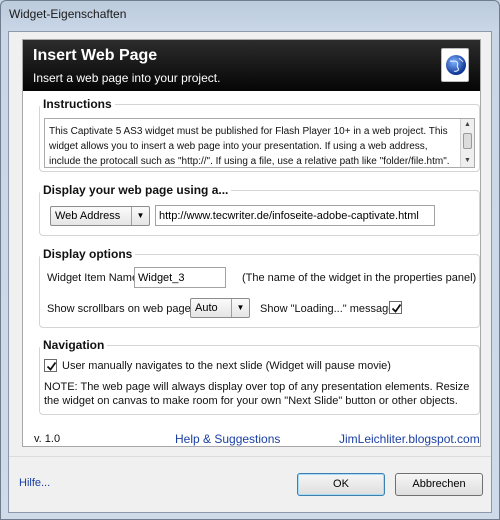  I want to click on blog-link: JimLeichliter.blogspot.com, so click(409, 439).